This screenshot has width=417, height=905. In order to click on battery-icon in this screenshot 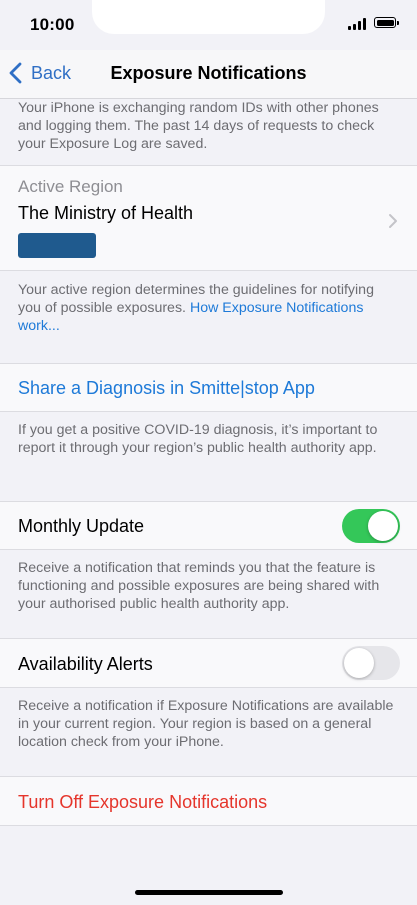, I will do `click(386, 22)`.